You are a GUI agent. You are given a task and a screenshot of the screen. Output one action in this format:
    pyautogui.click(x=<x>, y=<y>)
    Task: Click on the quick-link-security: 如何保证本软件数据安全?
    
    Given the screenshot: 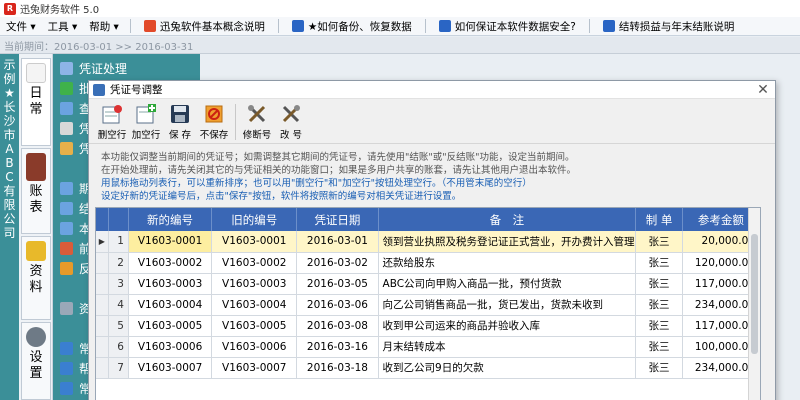 What is the action you would take?
    pyautogui.click(x=507, y=26)
    